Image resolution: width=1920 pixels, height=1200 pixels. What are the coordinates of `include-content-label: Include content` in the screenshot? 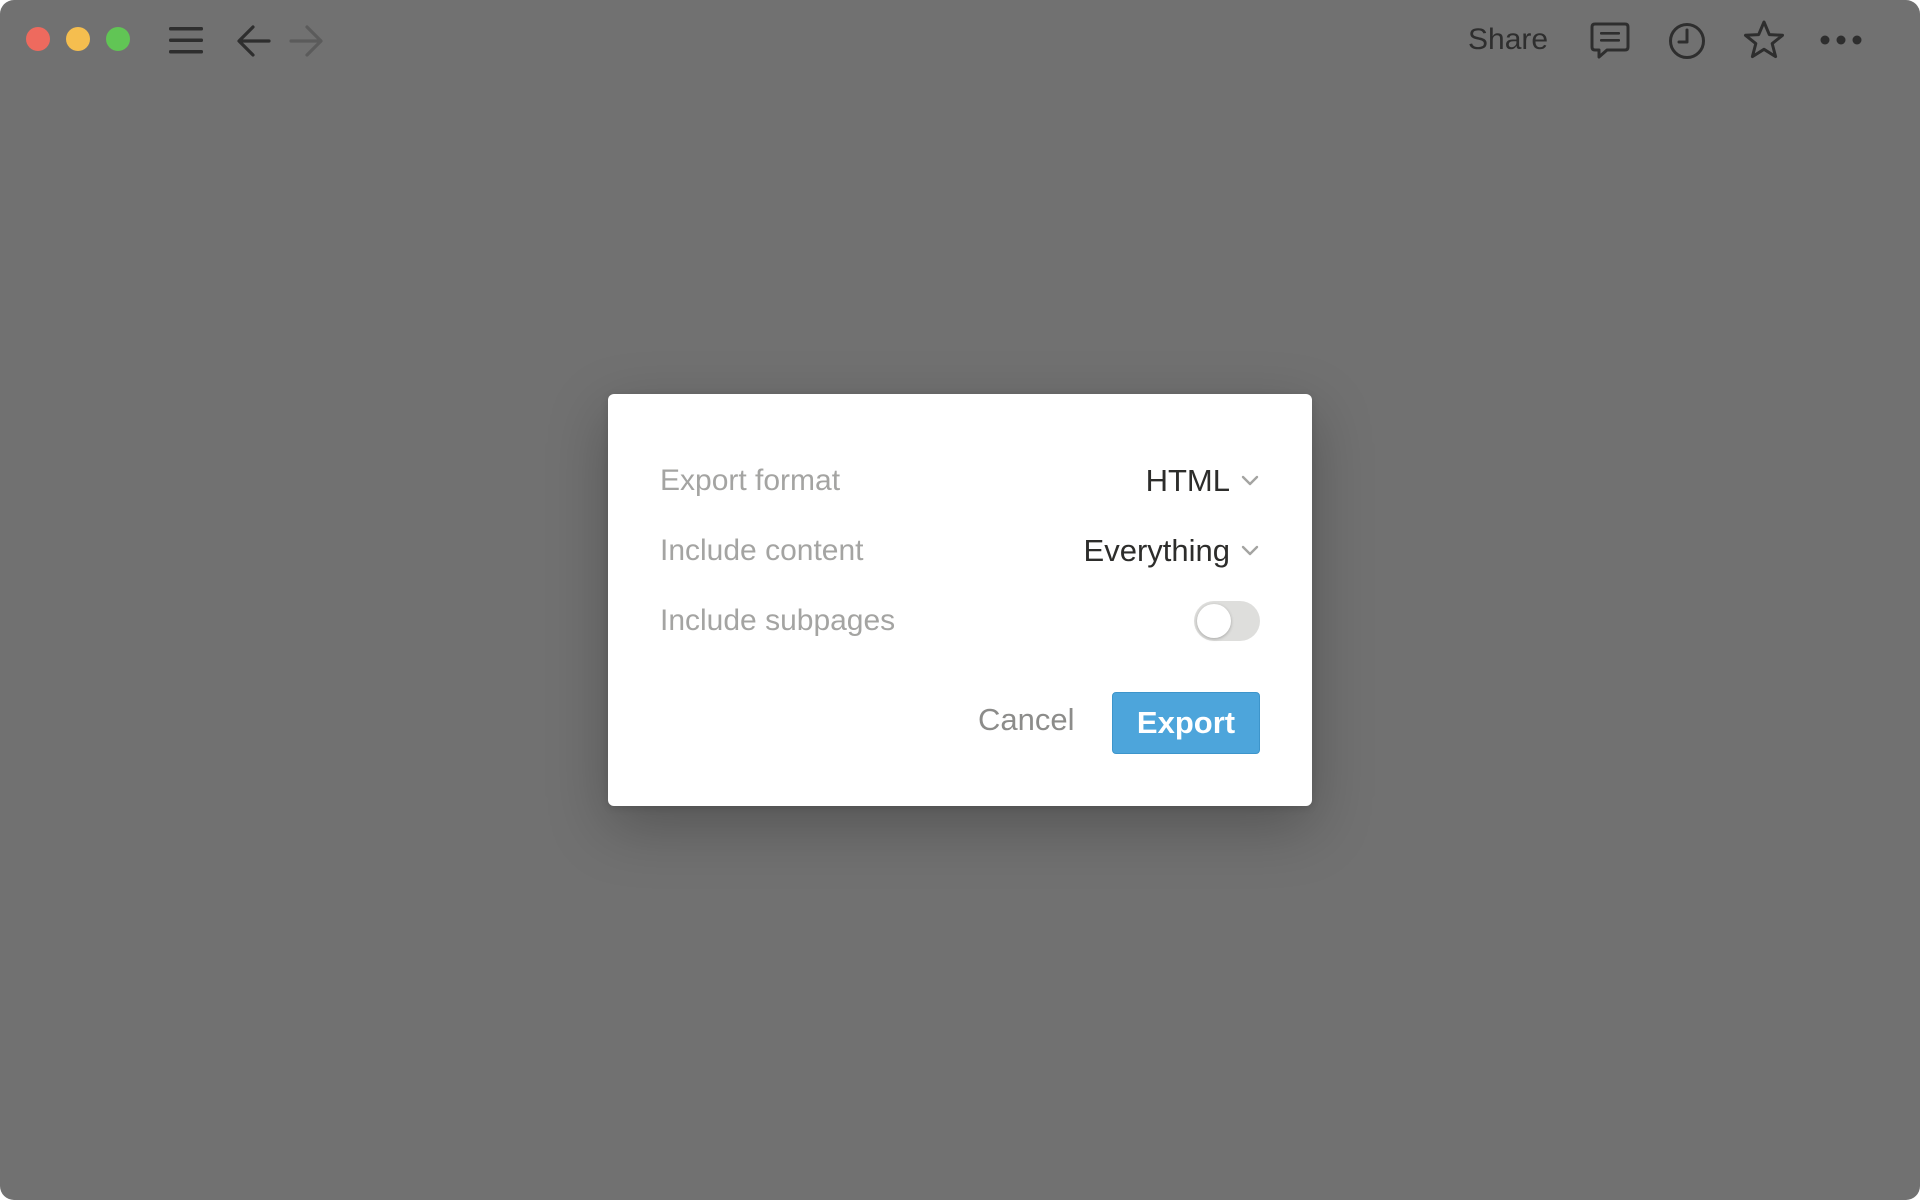 It's located at (762, 550).